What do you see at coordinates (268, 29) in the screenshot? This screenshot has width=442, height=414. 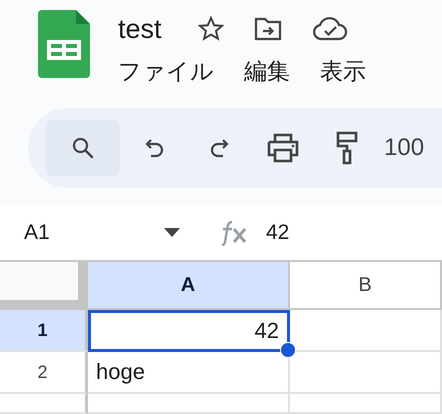 I see `folder-icon` at bounding box center [268, 29].